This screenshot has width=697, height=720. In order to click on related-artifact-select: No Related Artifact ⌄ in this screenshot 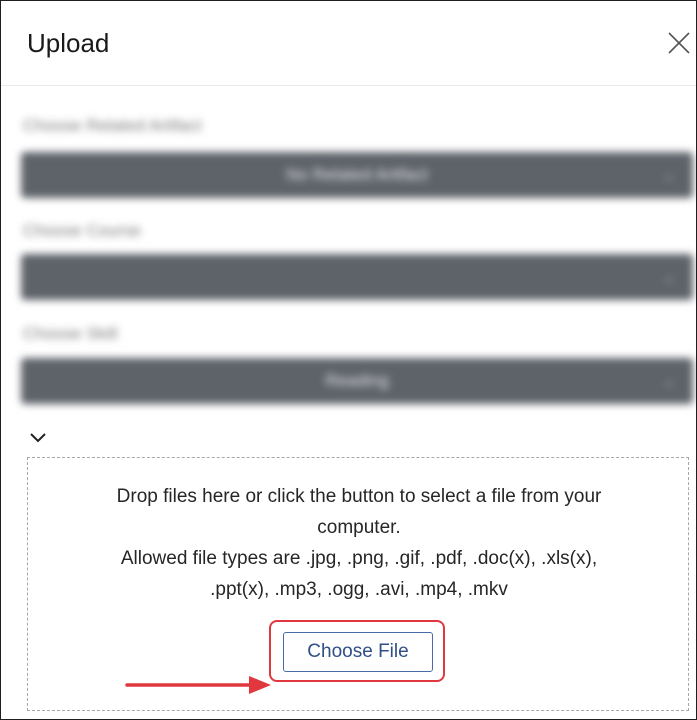, I will do `click(357, 175)`.